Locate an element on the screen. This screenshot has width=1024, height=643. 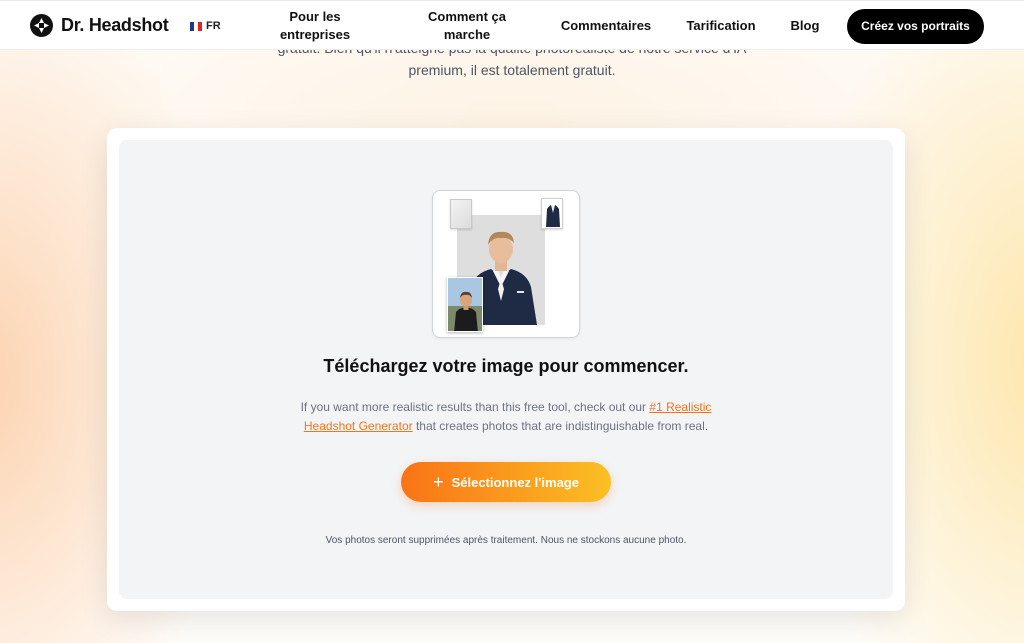
select-image-button: + Sélectionnez l'image is located at coordinates (506, 482).